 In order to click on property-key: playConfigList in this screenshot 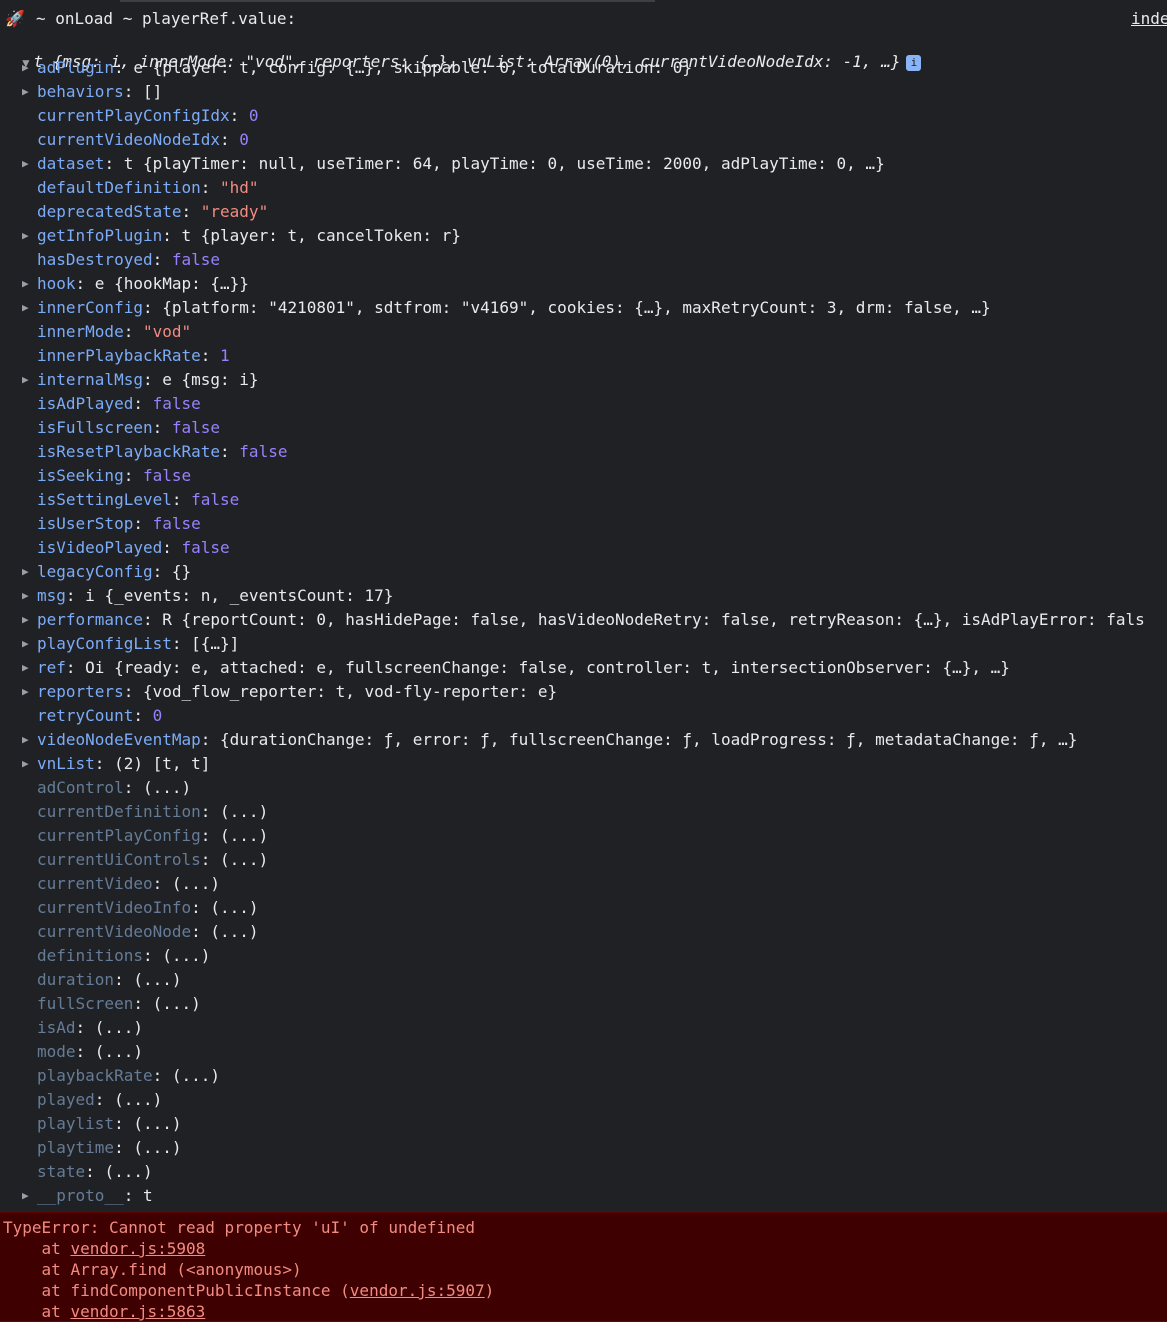, I will do `click(104, 643)`.